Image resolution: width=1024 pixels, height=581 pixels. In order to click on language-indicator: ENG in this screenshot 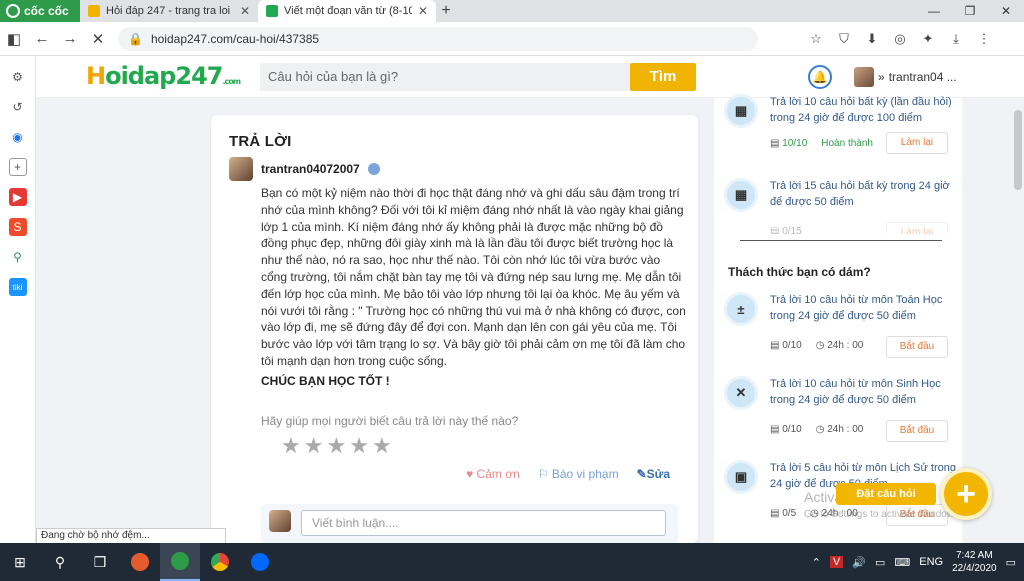, I will do `click(931, 562)`.